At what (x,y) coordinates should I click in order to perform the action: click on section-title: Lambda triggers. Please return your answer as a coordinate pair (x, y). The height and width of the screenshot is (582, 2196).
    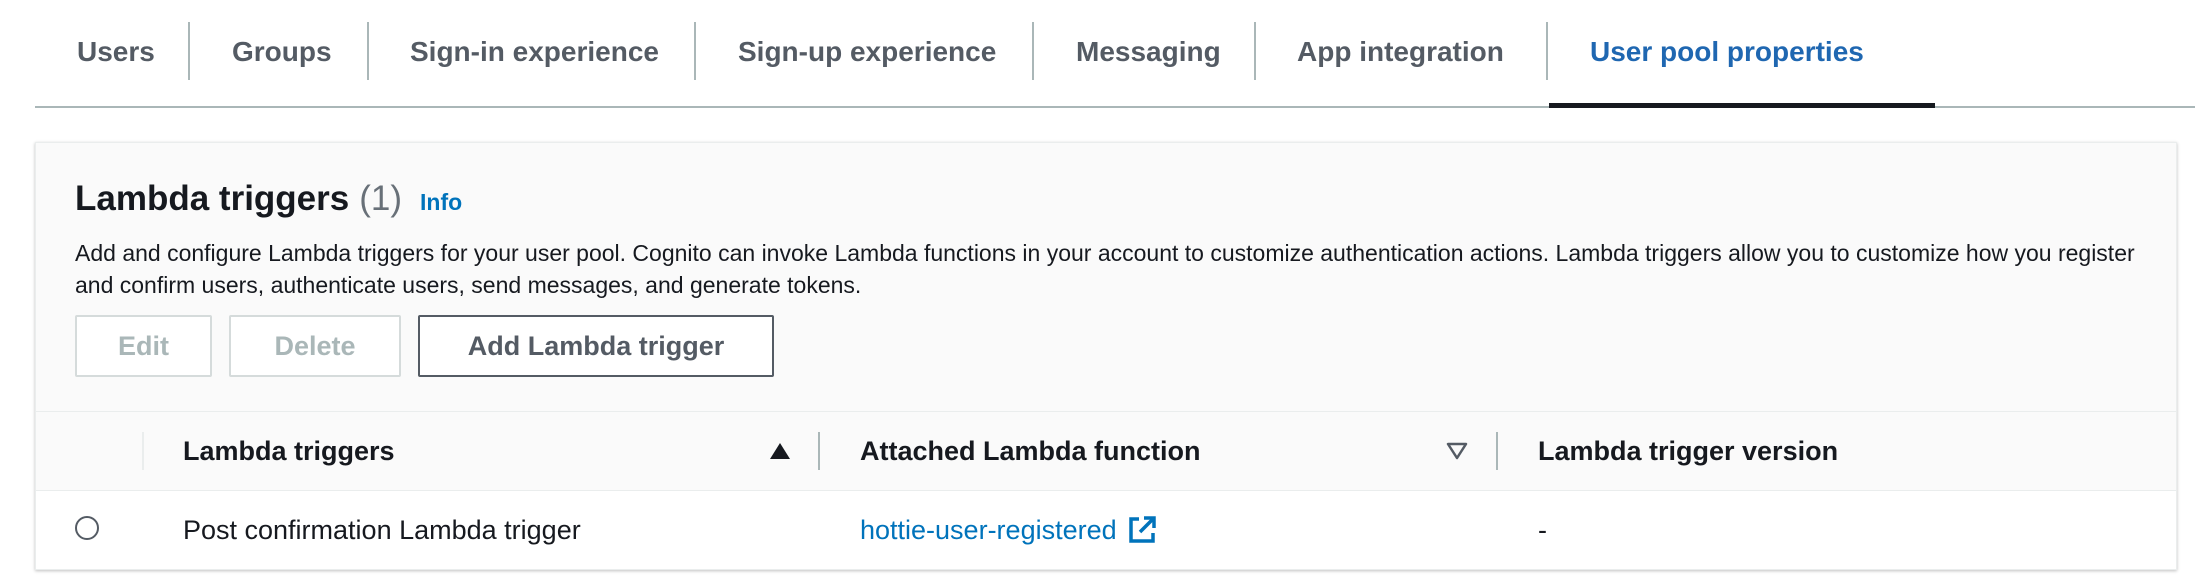
    Looking at the image, I should click on (212, 198).